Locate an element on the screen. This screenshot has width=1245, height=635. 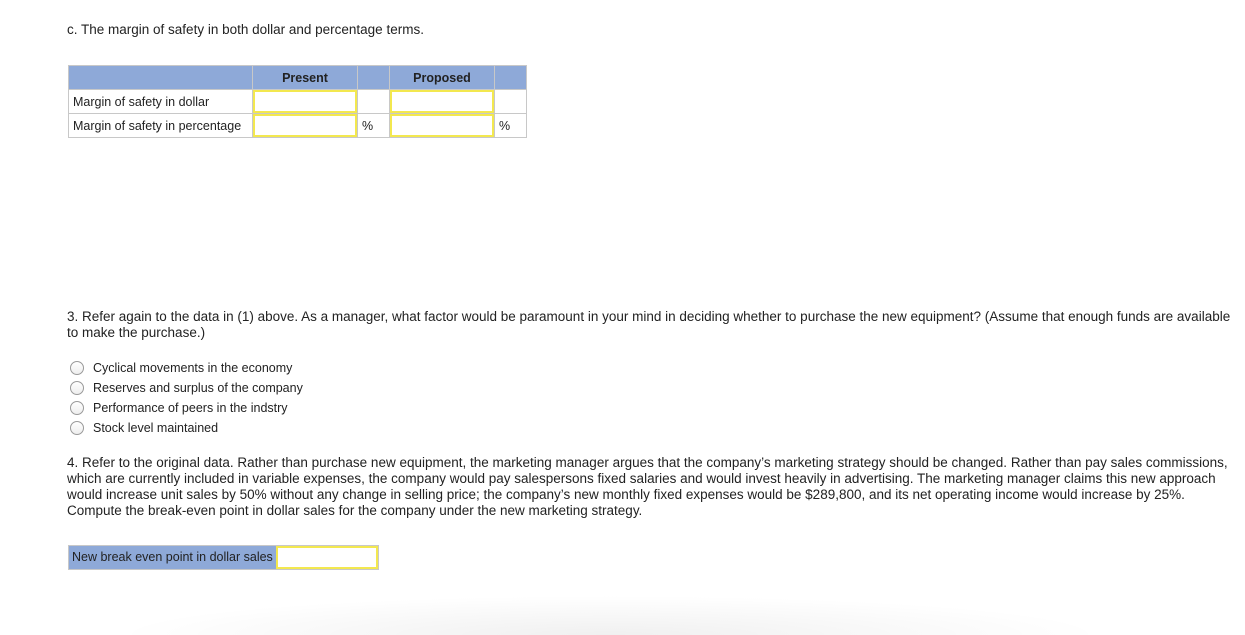
break-even-label: New break even point in dollar sales is located at coordinates (172, 557).